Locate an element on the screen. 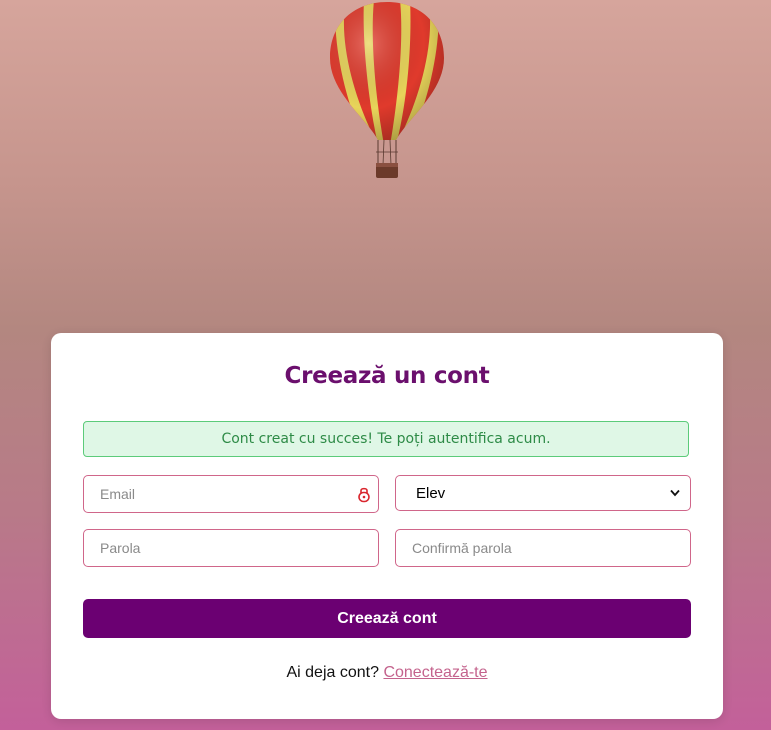 The height and width of the screenshot is (730, 771). password-input is located at coordinates (231, 548).